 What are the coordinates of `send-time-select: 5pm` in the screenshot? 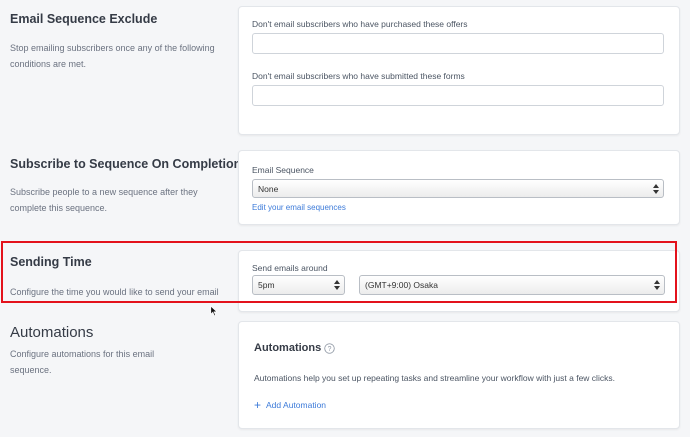 It's located at (298, 285).